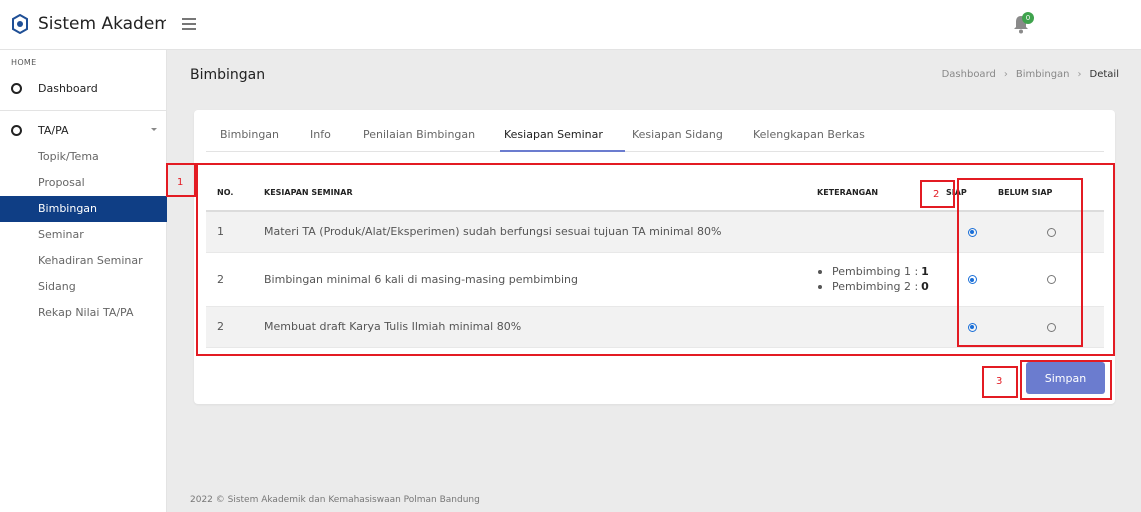  I want to click on sidebar-item-sidang: Sidang, so click(83, 287).